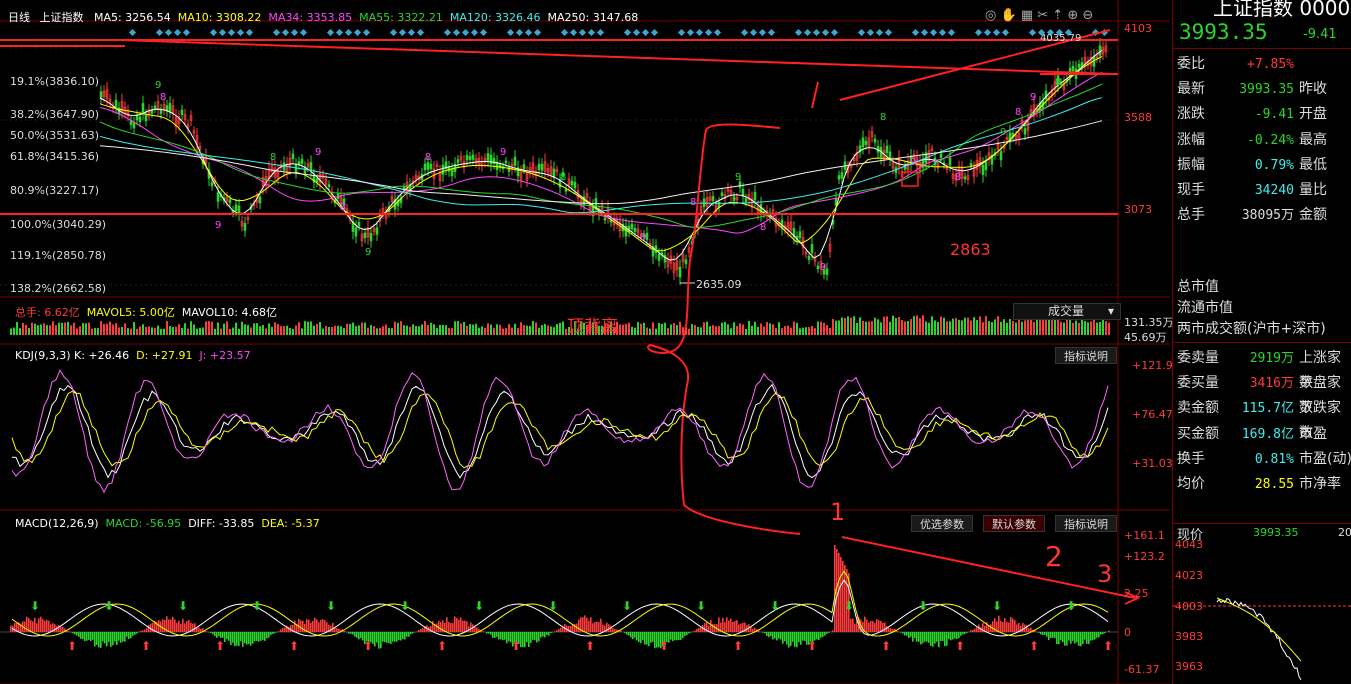  Describe the element at coordinates (1072, 15) in the screenshot. I see `zoom-in-icon: ⊕` at that location.